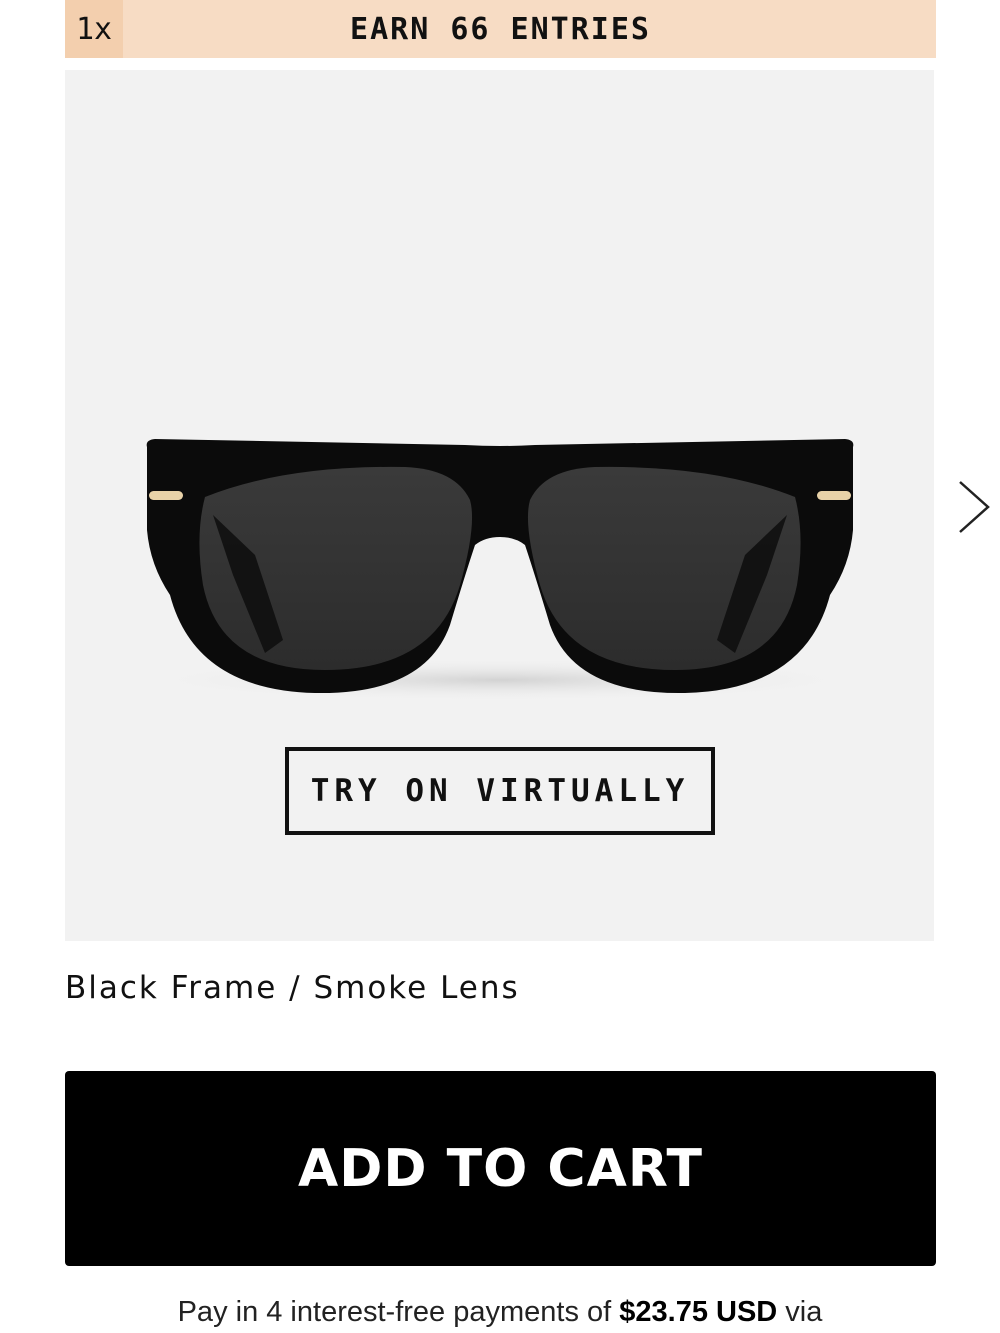 This screenshot has width=1000, height=1333. What do you see at coordinates (800, 1312) in the screenshot?
I see `installments-suffix: via` at bounding box center [800, 1312].